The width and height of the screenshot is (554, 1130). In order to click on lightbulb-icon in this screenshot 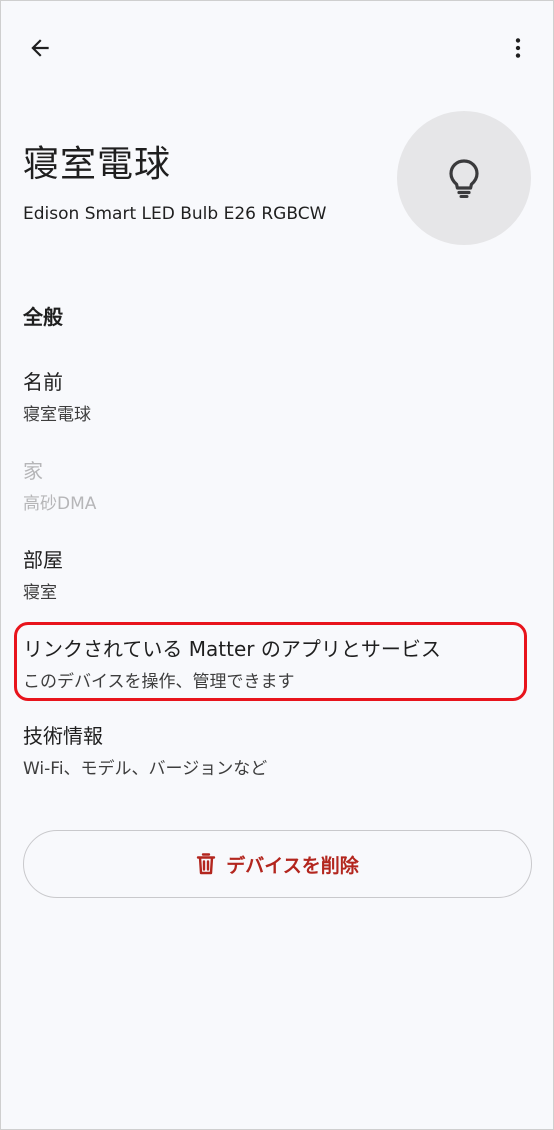, I will do `click(464, 178)`.